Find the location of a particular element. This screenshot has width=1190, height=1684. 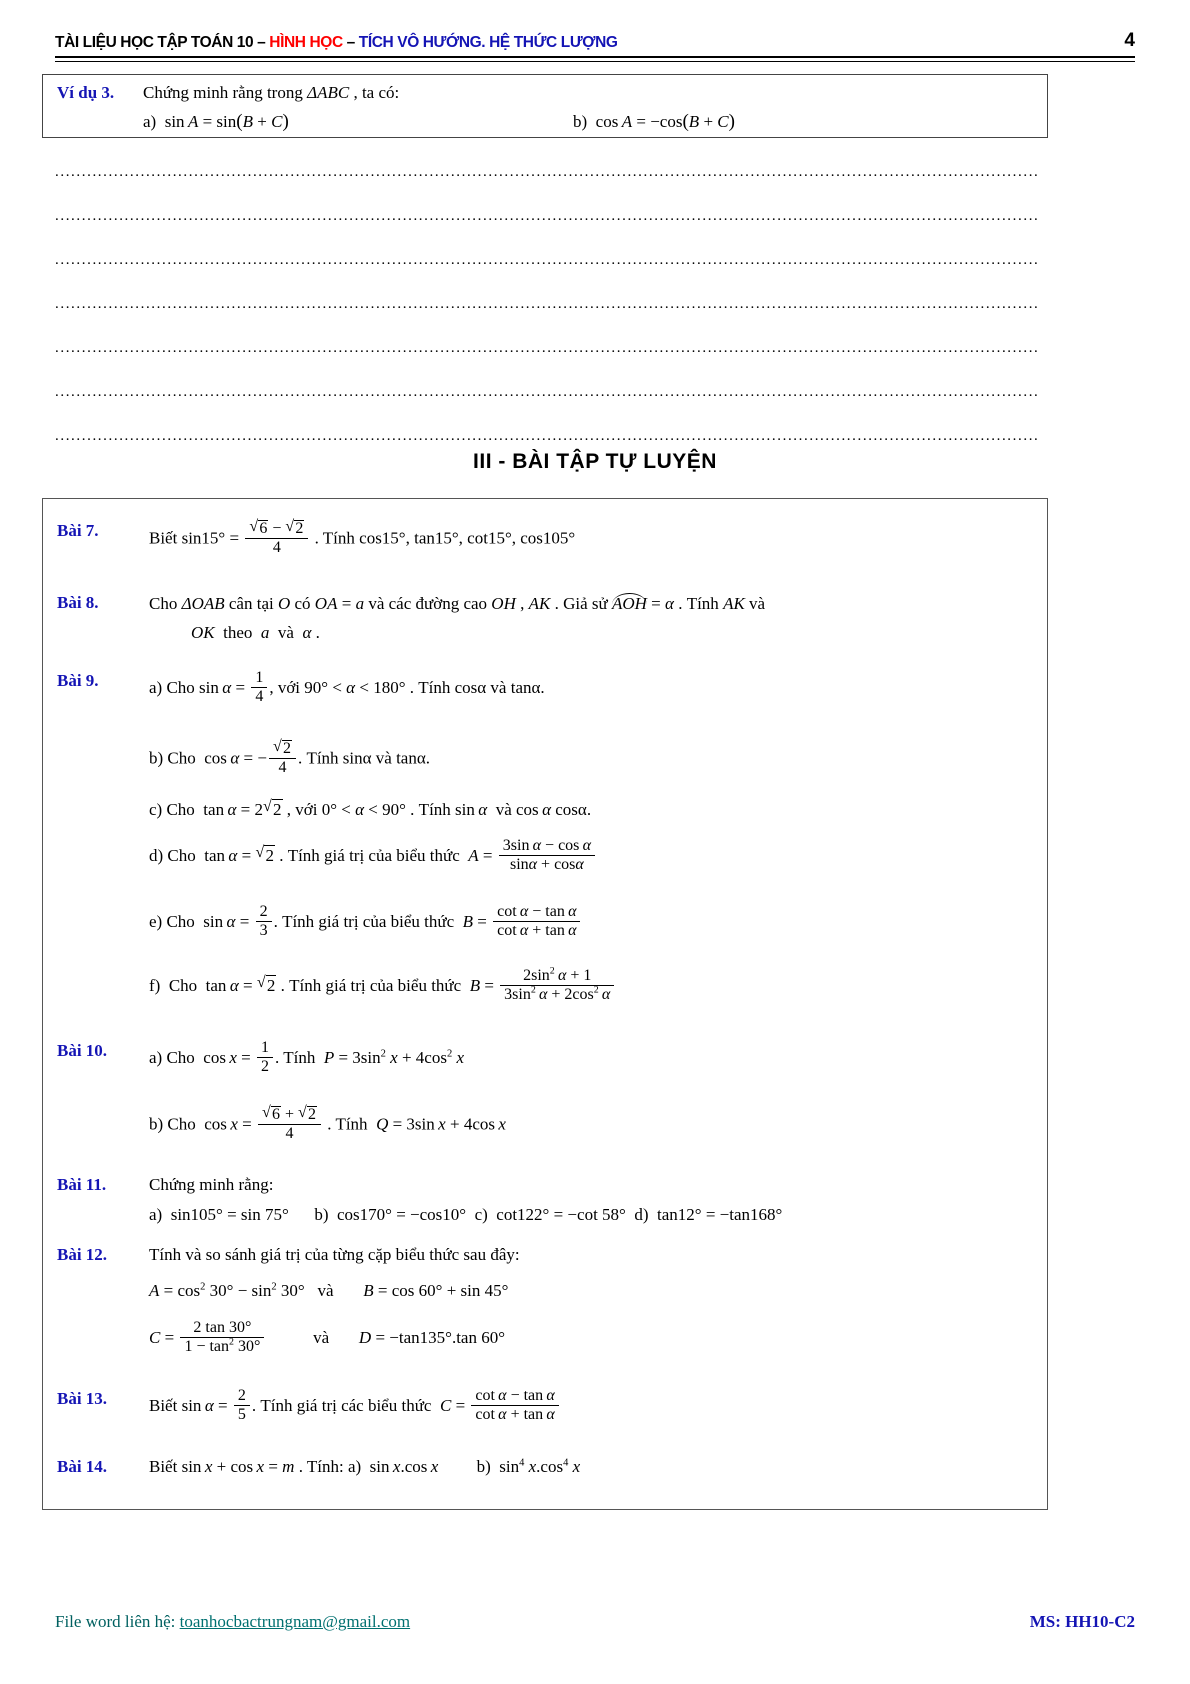

header-sep-2: – is located at coordinates (350, 42).